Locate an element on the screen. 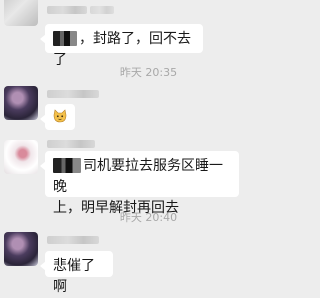 Image resolution: width=320 pixels, height=298 pixels. message-bubble: 司机要拉去服务区睡一晚 上，明早解封再回去 is located at coordinates (139, 183).